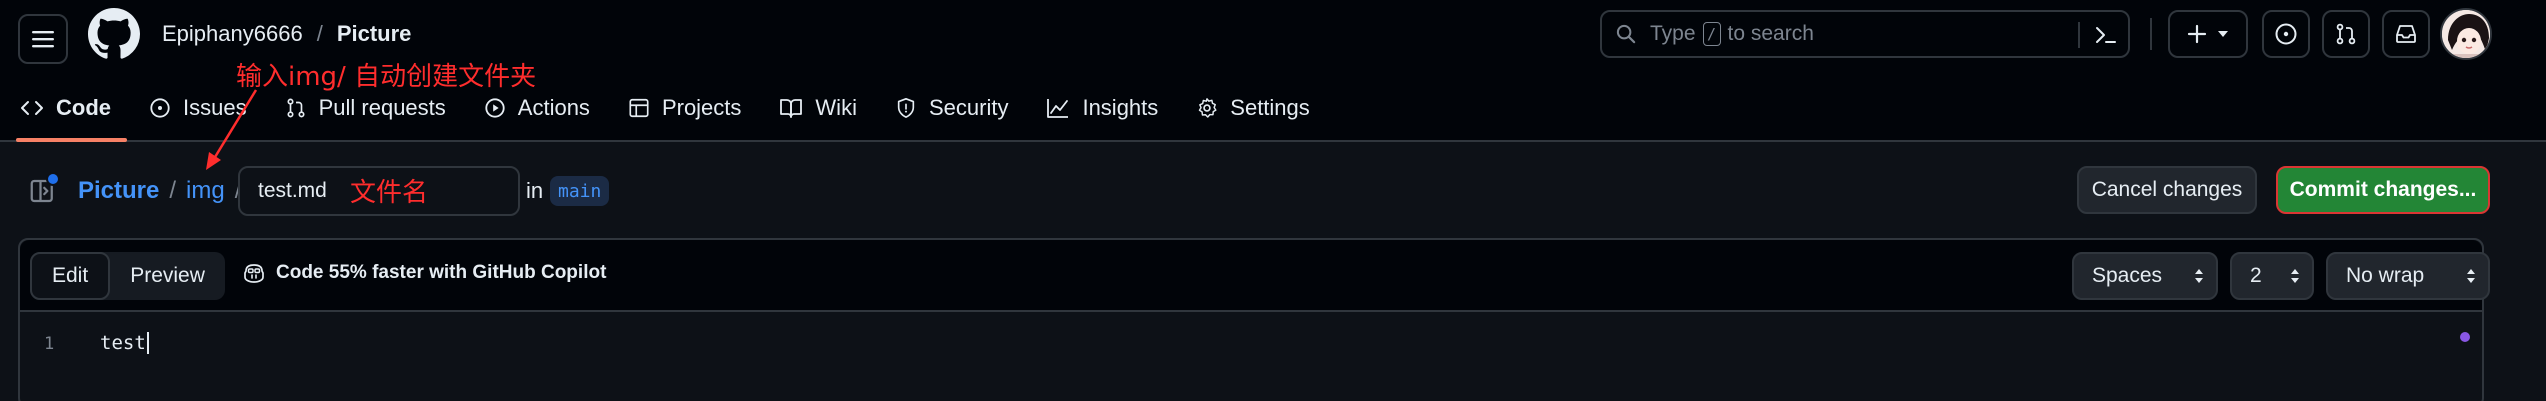 This screenshot has height=401, width=2546. Describe the element at coordinates (580, 191) in the screenshot. I see `branch-badge: main` at that location.